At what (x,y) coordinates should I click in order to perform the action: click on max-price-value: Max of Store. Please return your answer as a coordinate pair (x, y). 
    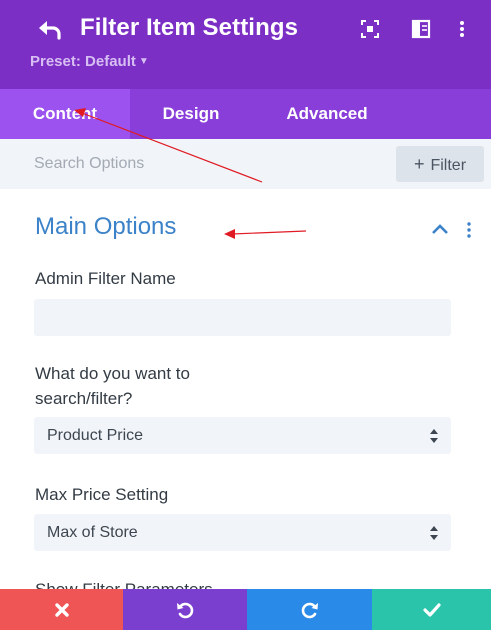
    Looking at the image, I should click on (92, 532).